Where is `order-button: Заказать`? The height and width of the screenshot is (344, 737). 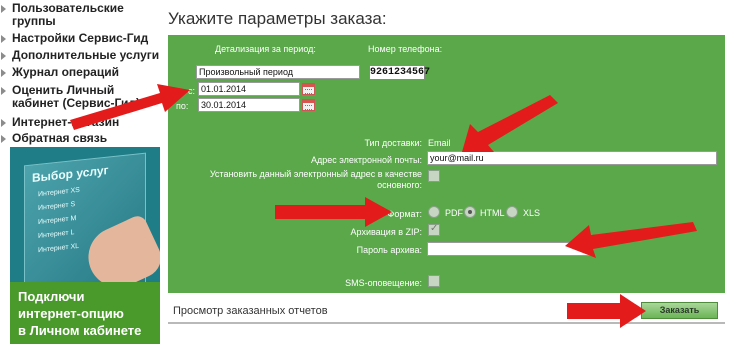
order-button: Заказать is located at coordinates (679, 310).